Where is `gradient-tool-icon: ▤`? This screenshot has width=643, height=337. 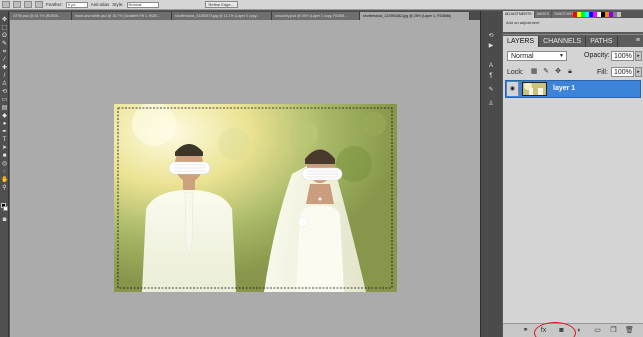 gradient-tool-icon: ▤ is located at coordinates (4, 108).